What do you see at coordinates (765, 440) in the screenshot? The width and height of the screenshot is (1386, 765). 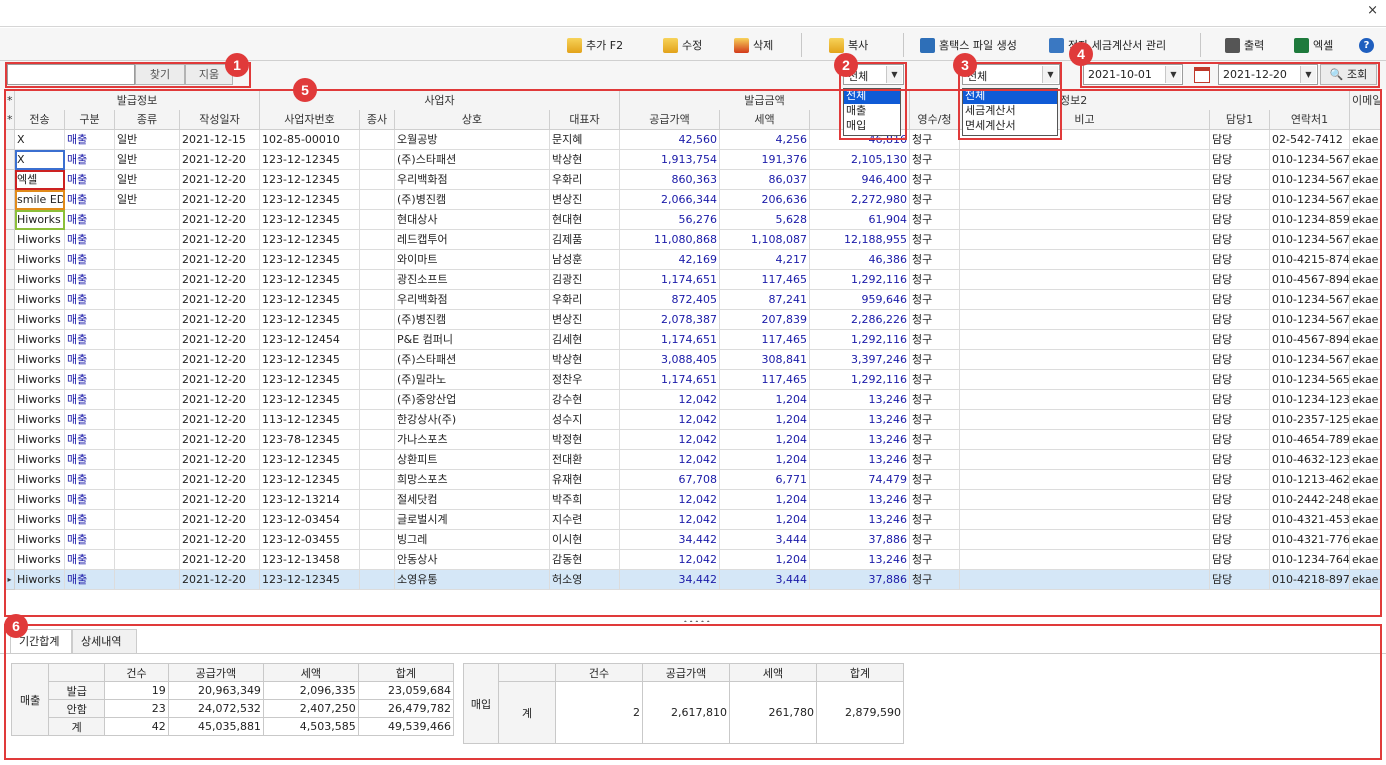 I see `grid-cell: 1,204` at bounding box center [765, 440].